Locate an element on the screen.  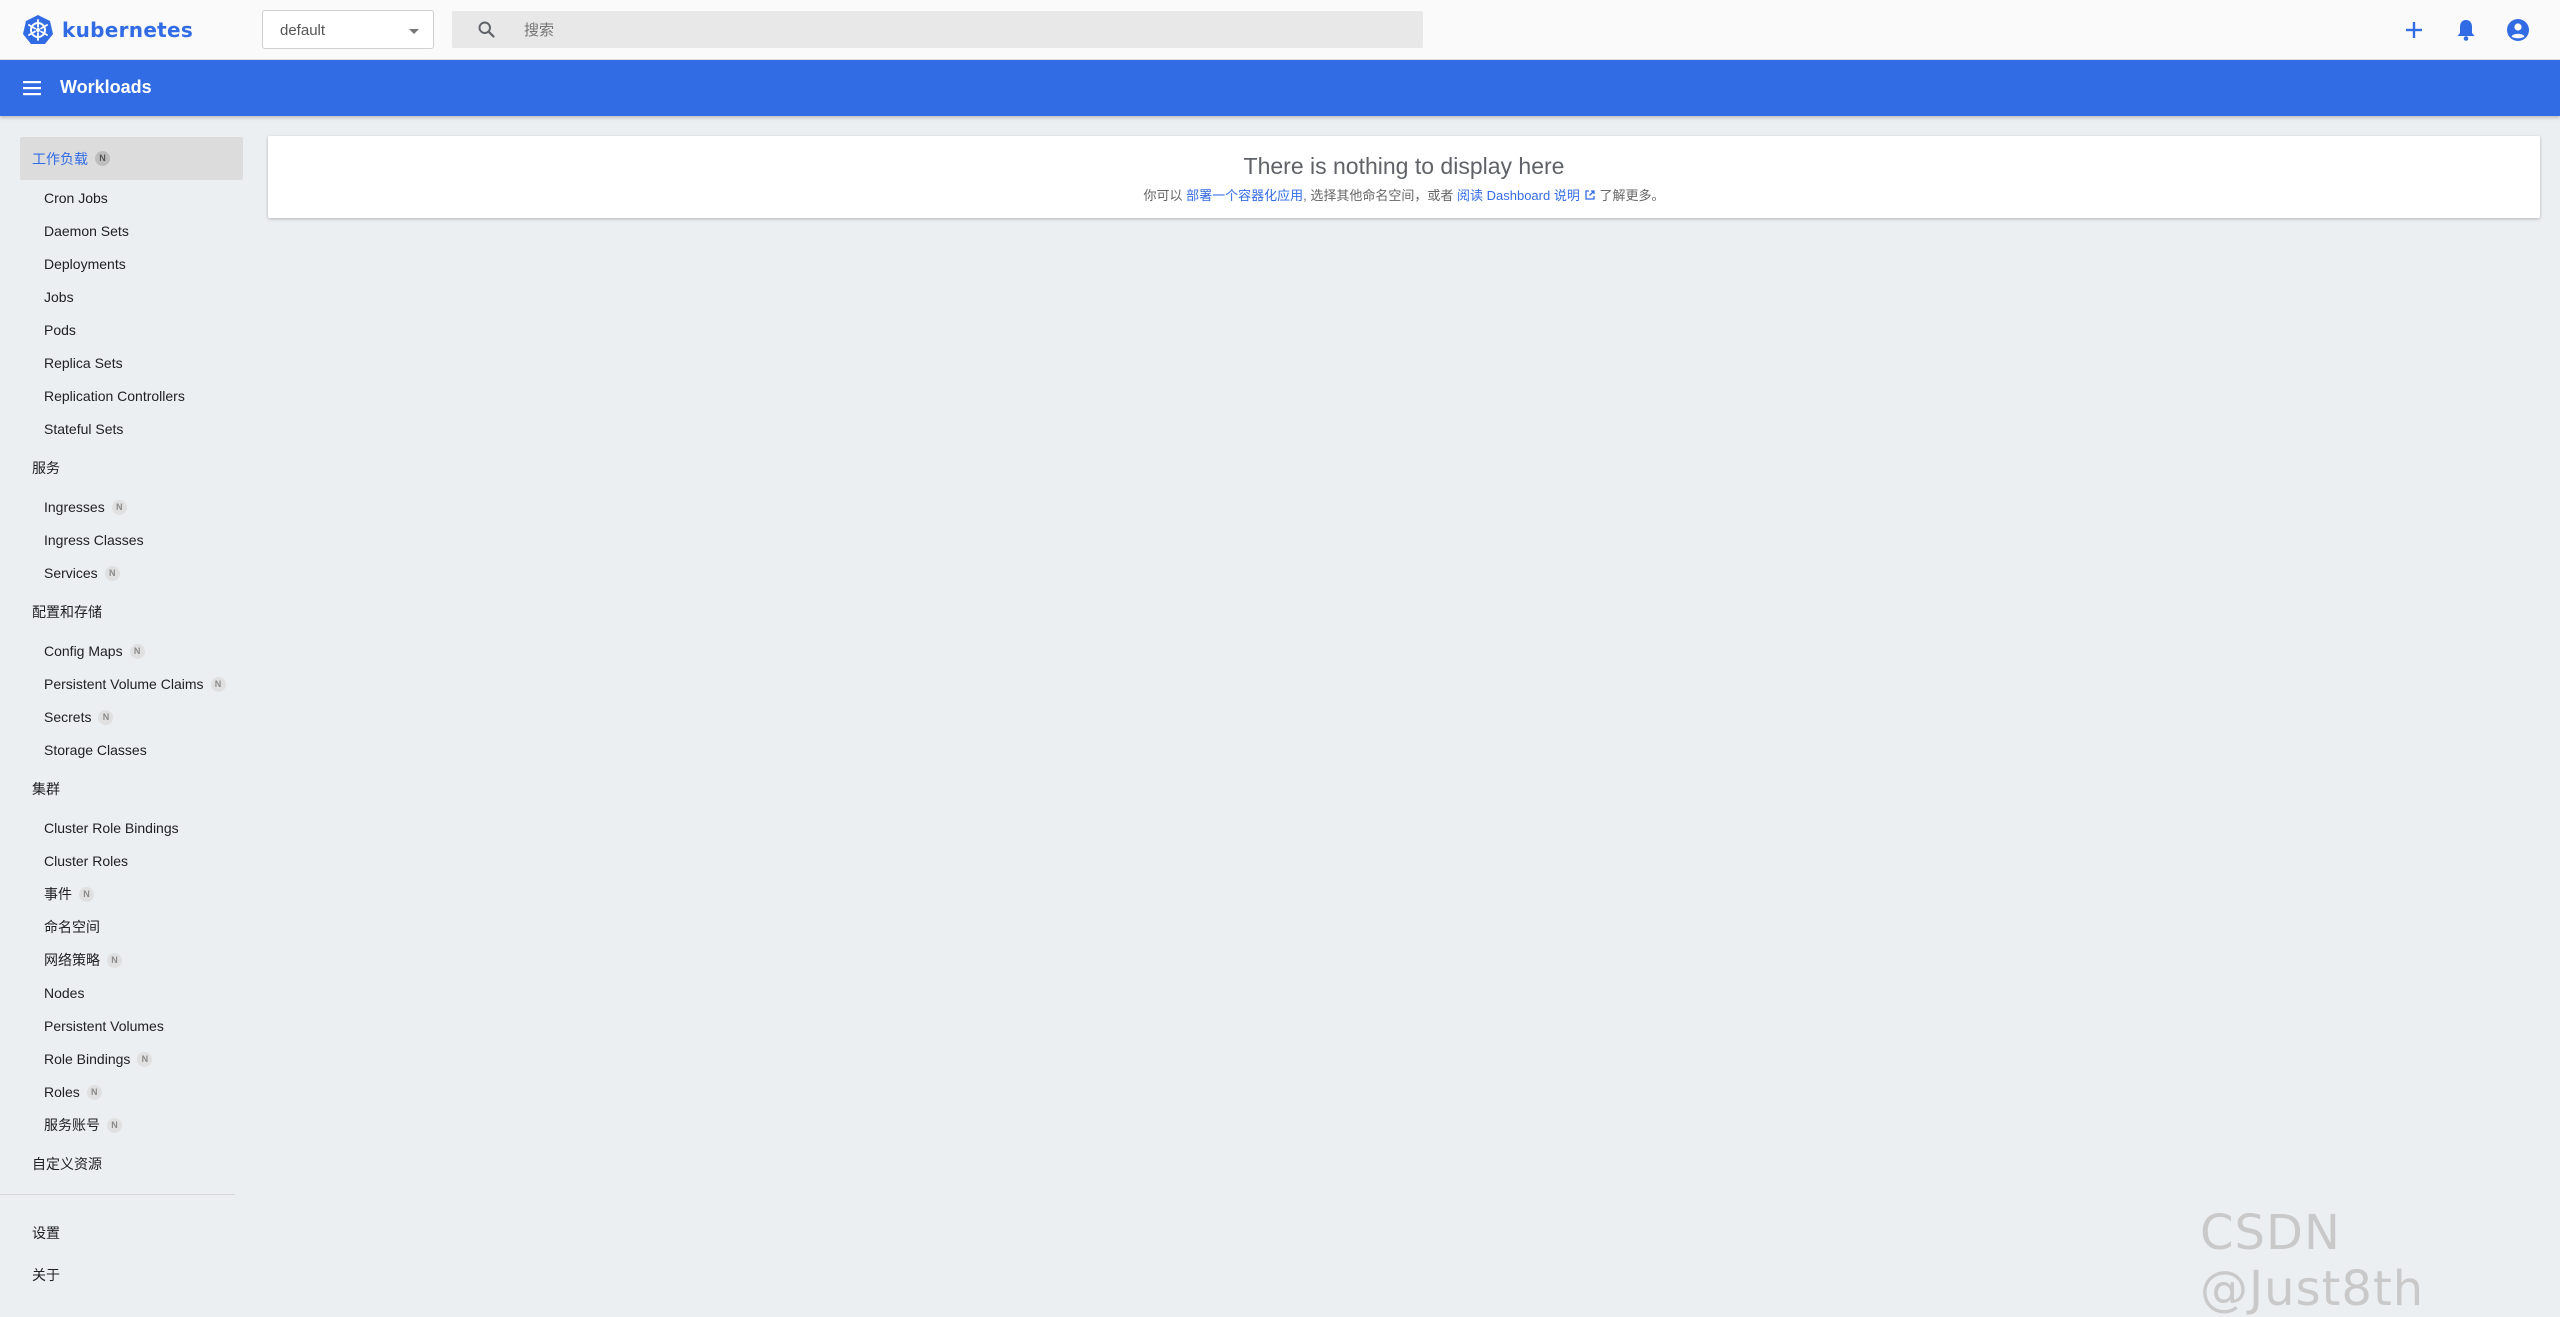
sidebar-item-label: Replica Sets is located at coordinates (83, 363).